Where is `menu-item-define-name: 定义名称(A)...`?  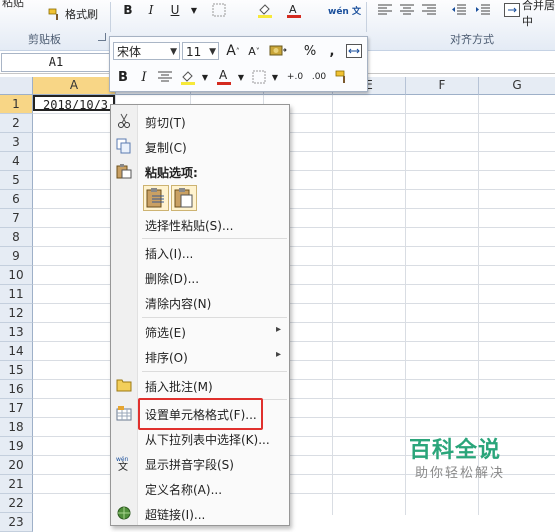 menu-item-define-name: 定义名称(A)... is located at coordinates (200, 488).